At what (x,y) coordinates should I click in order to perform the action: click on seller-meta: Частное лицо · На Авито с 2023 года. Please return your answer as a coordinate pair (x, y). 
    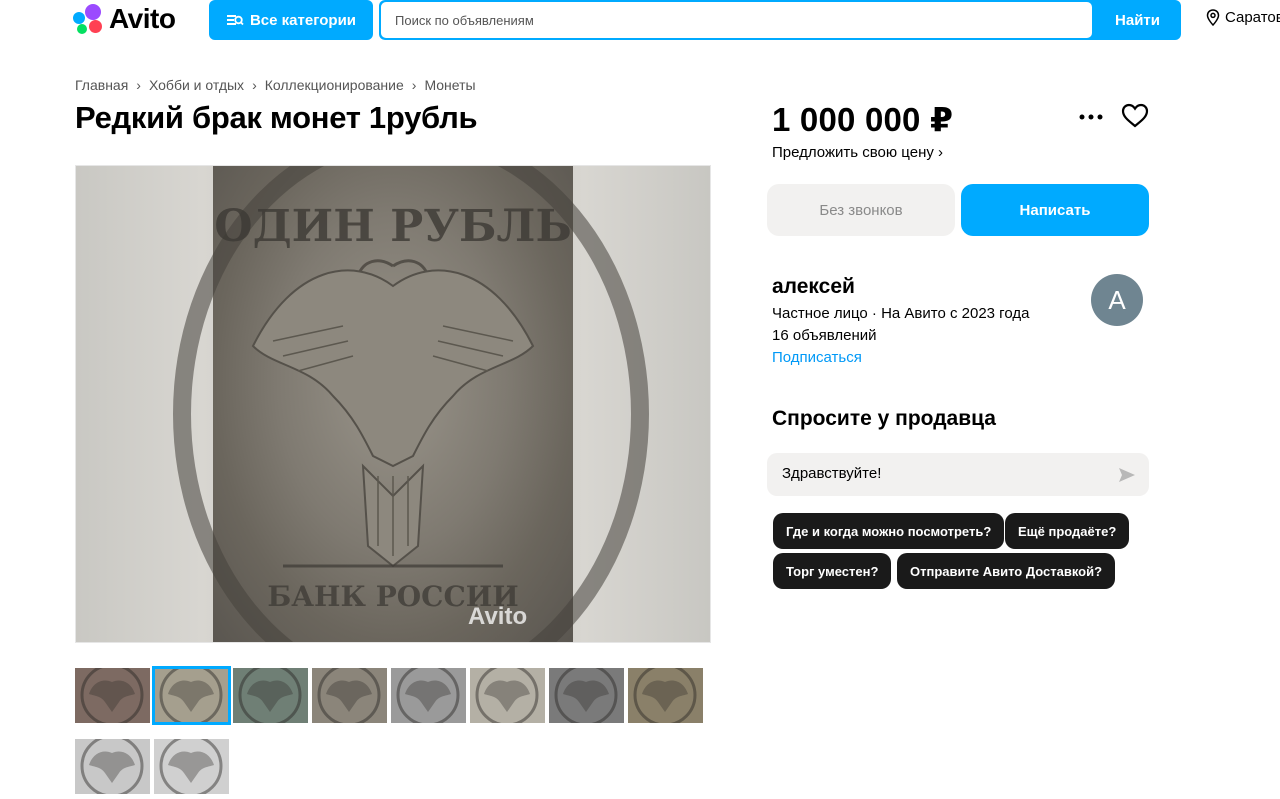
    Looking at the image, I should click on (901, 313).